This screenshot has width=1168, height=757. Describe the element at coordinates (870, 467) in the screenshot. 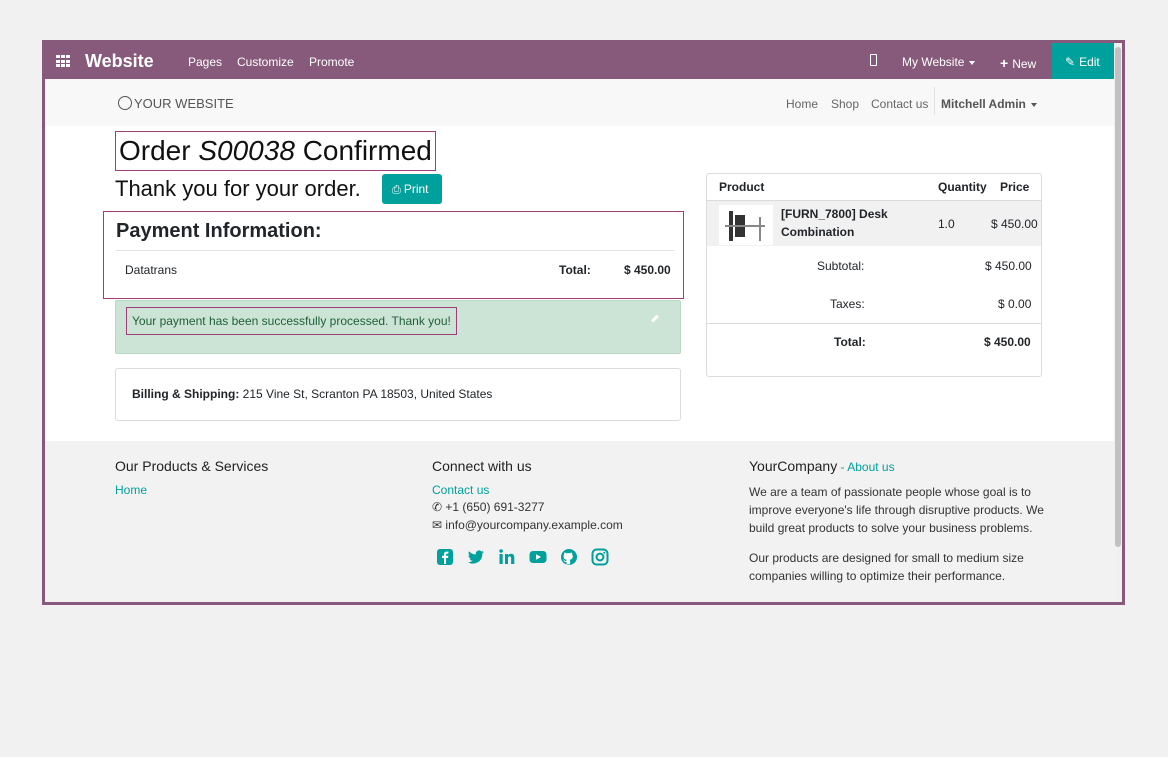

I see `footer-about-link: About us` at that location.